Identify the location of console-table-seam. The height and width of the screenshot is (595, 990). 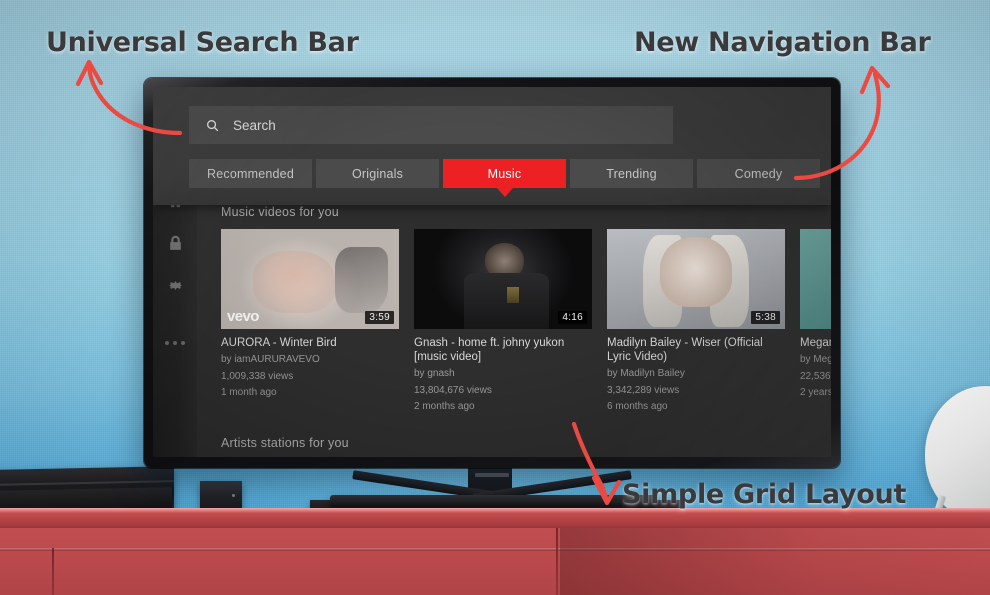
(557, 561).